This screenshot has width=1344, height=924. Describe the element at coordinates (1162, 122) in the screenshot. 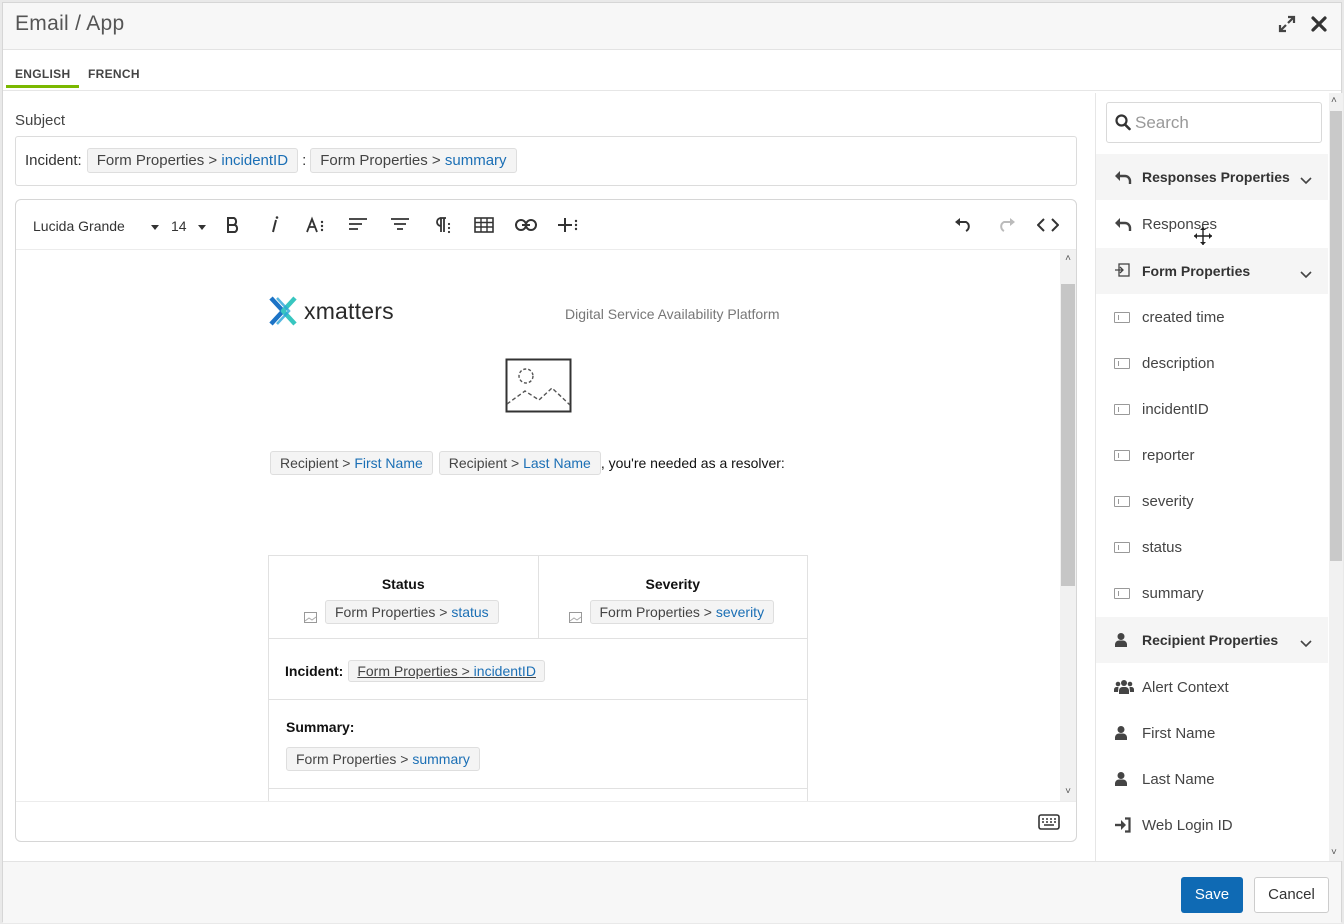

I see `search-placeholder: Search` at that location.